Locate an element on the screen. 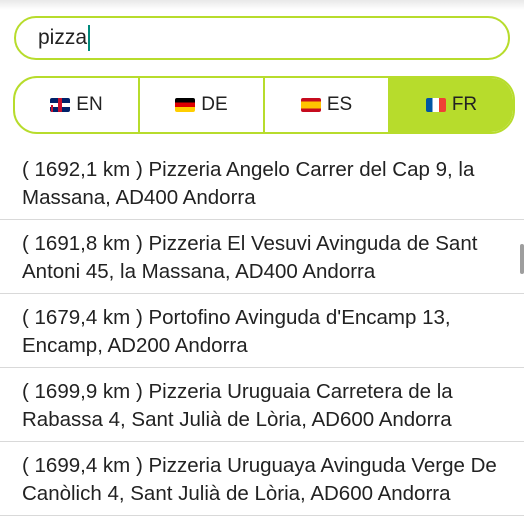  uk-flag-icon is located at coordinates (60, 105).